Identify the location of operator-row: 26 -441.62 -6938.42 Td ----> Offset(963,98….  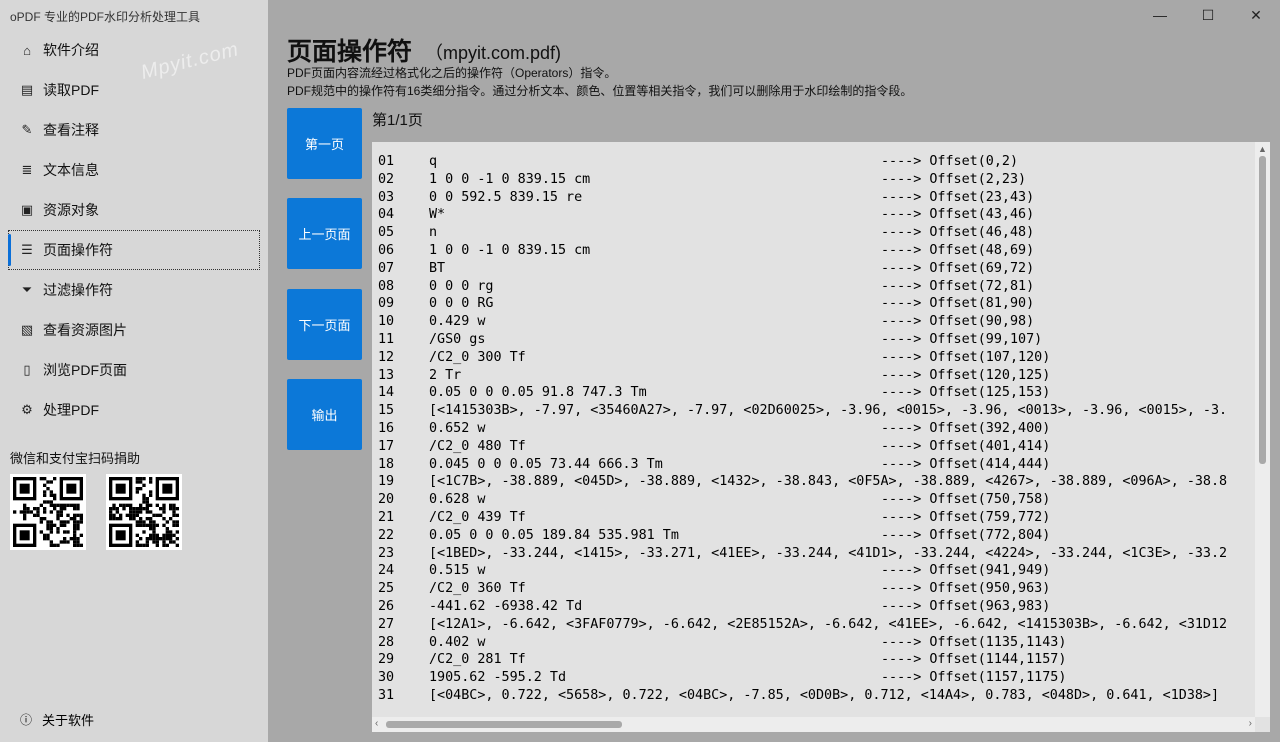
(815, 607).